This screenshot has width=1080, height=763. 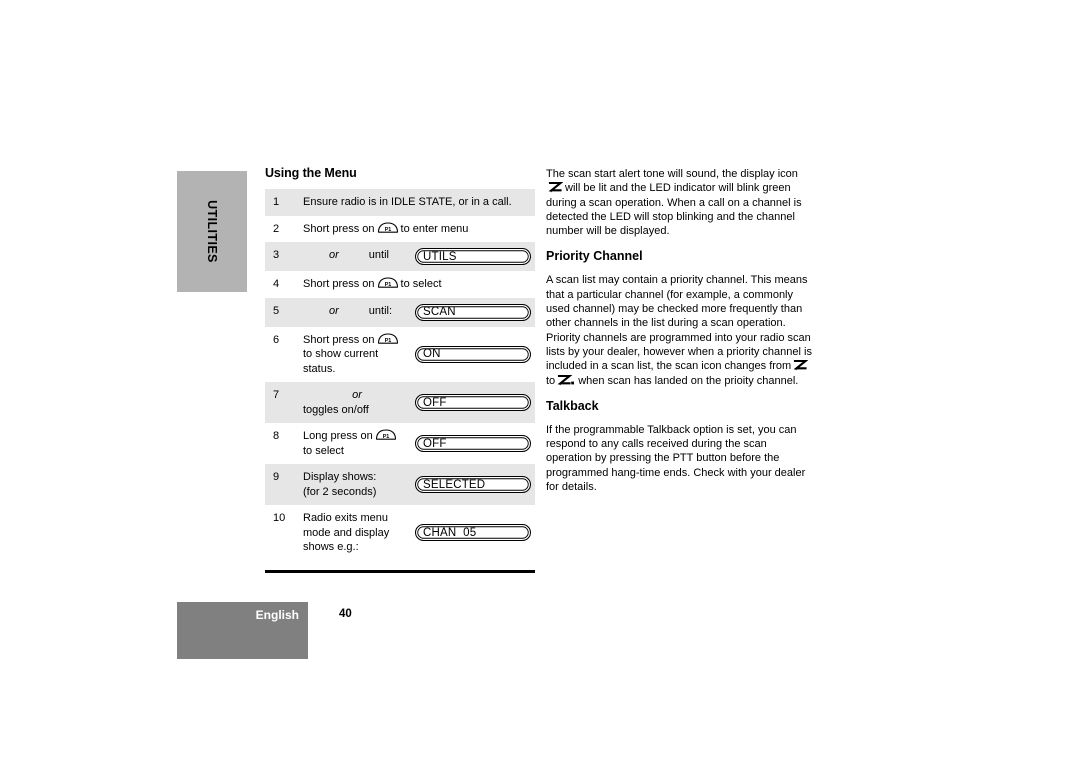 I want to click on step-description: Short press on P1 to show current status., so click(x=359, y=355).